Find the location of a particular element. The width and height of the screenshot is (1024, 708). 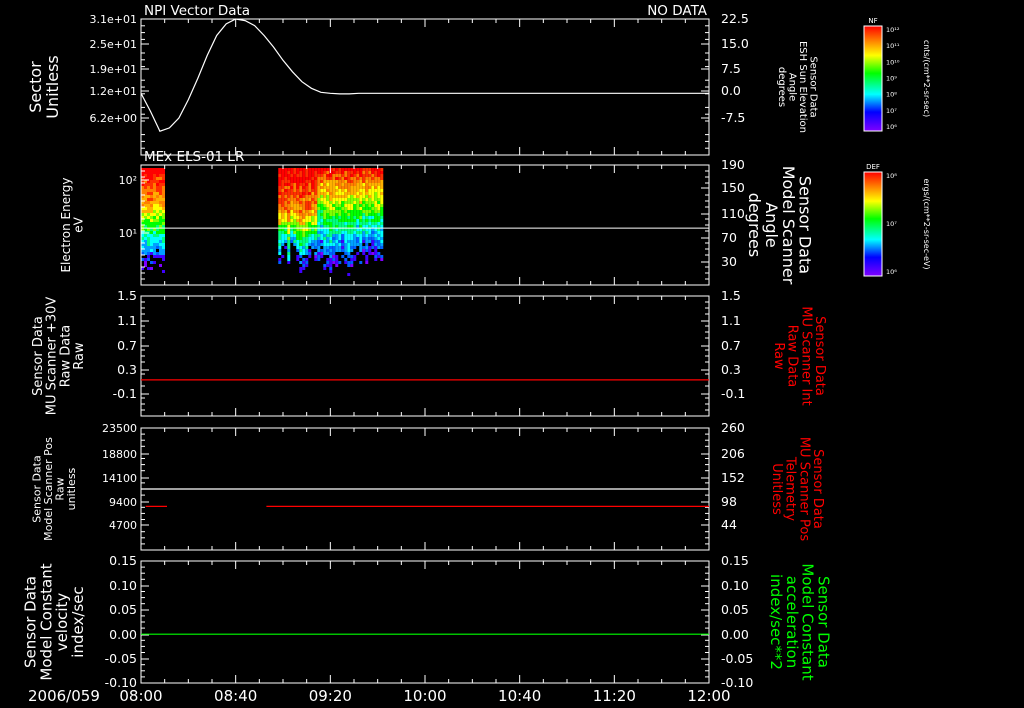

left-tick-label: 14100 is located at coordinates (119, 478).